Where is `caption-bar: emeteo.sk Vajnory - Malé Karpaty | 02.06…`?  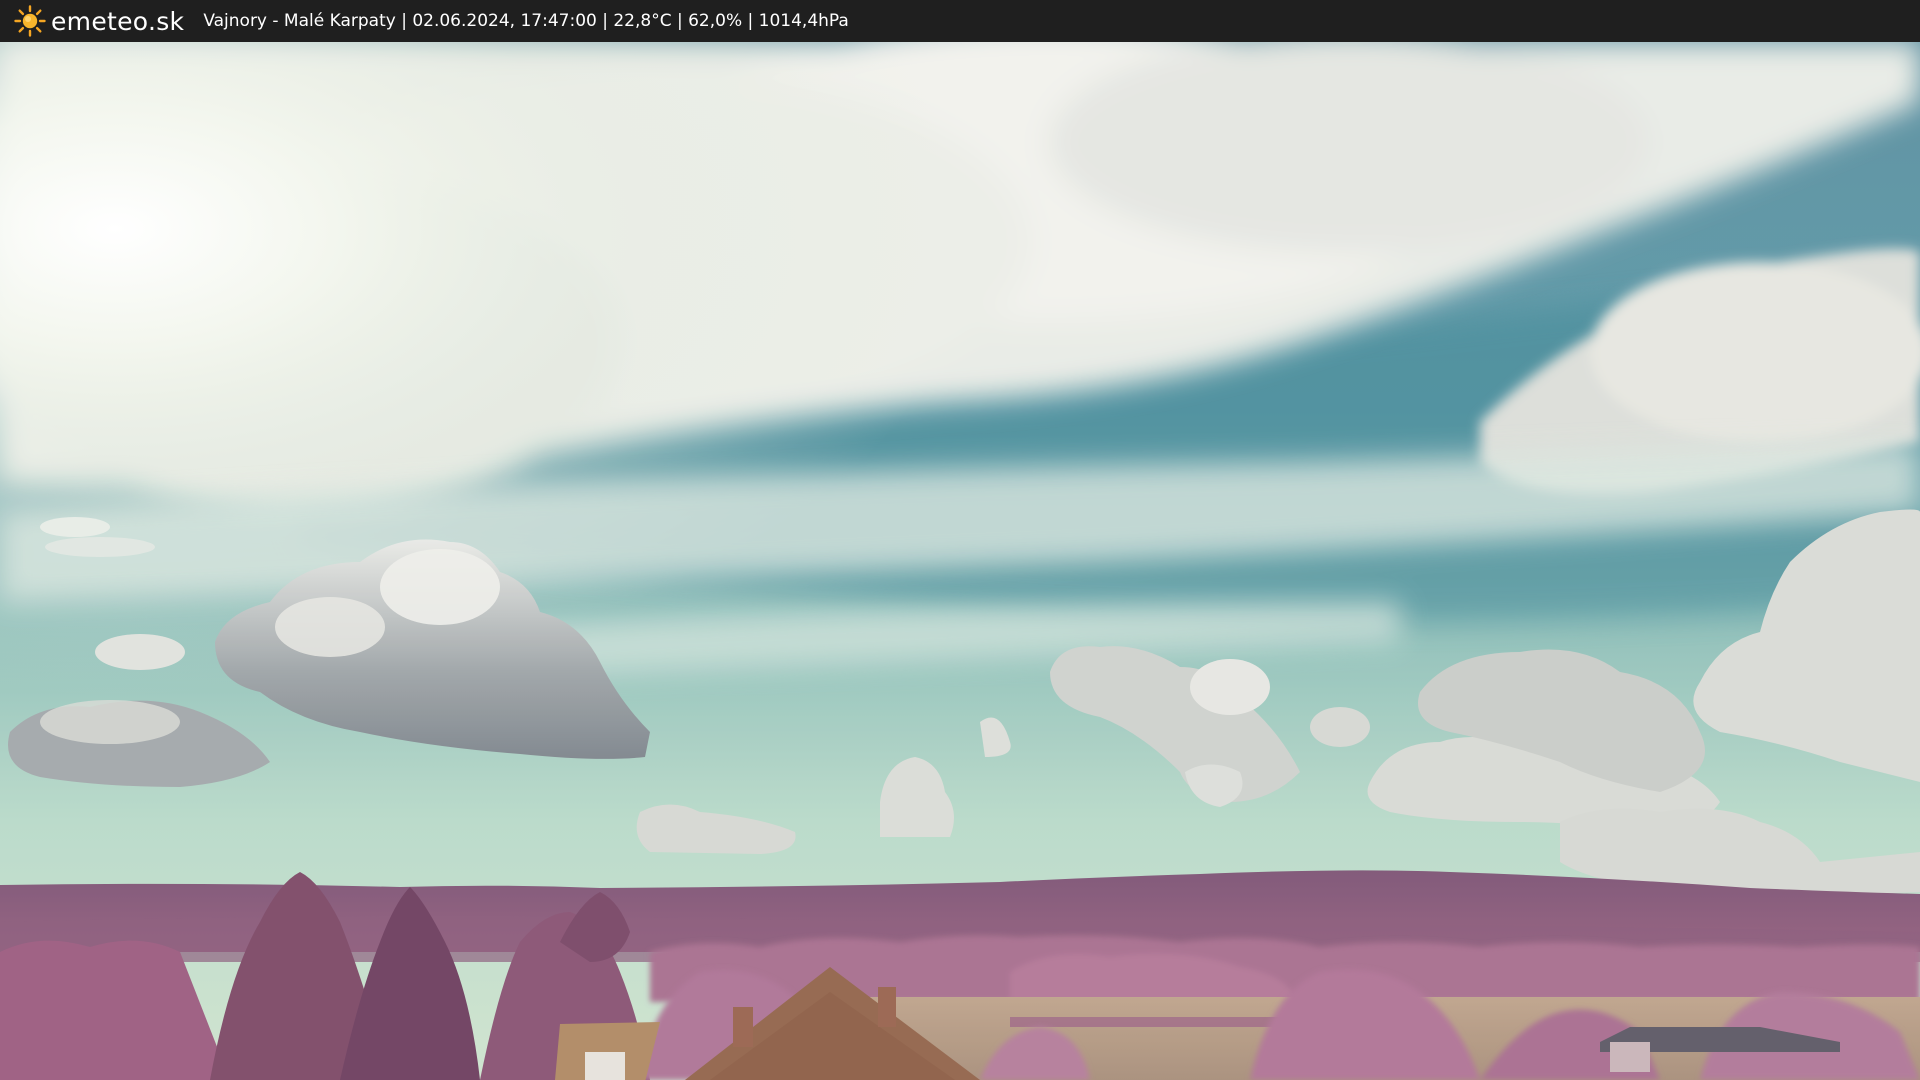
caption-bar: emeteo.sk Vajnory - Malé Karpaty | 02.06… is located at coordinates (960, 21).